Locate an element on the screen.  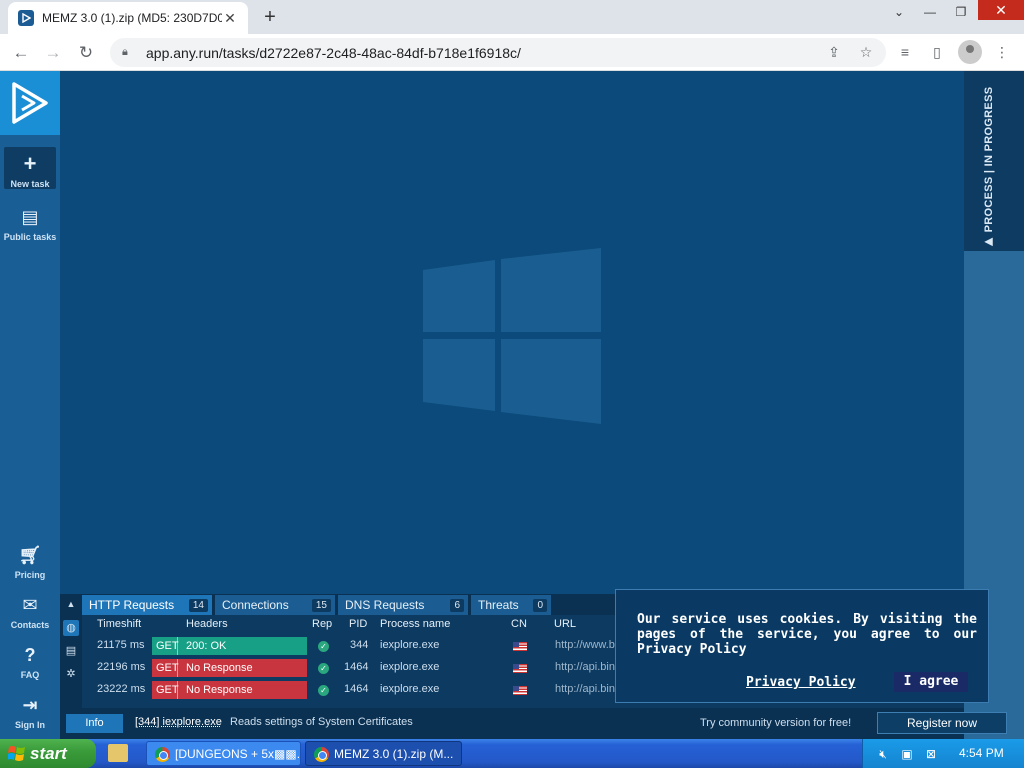
tab-count-badge: 15 is located at coordinates (321, 605).